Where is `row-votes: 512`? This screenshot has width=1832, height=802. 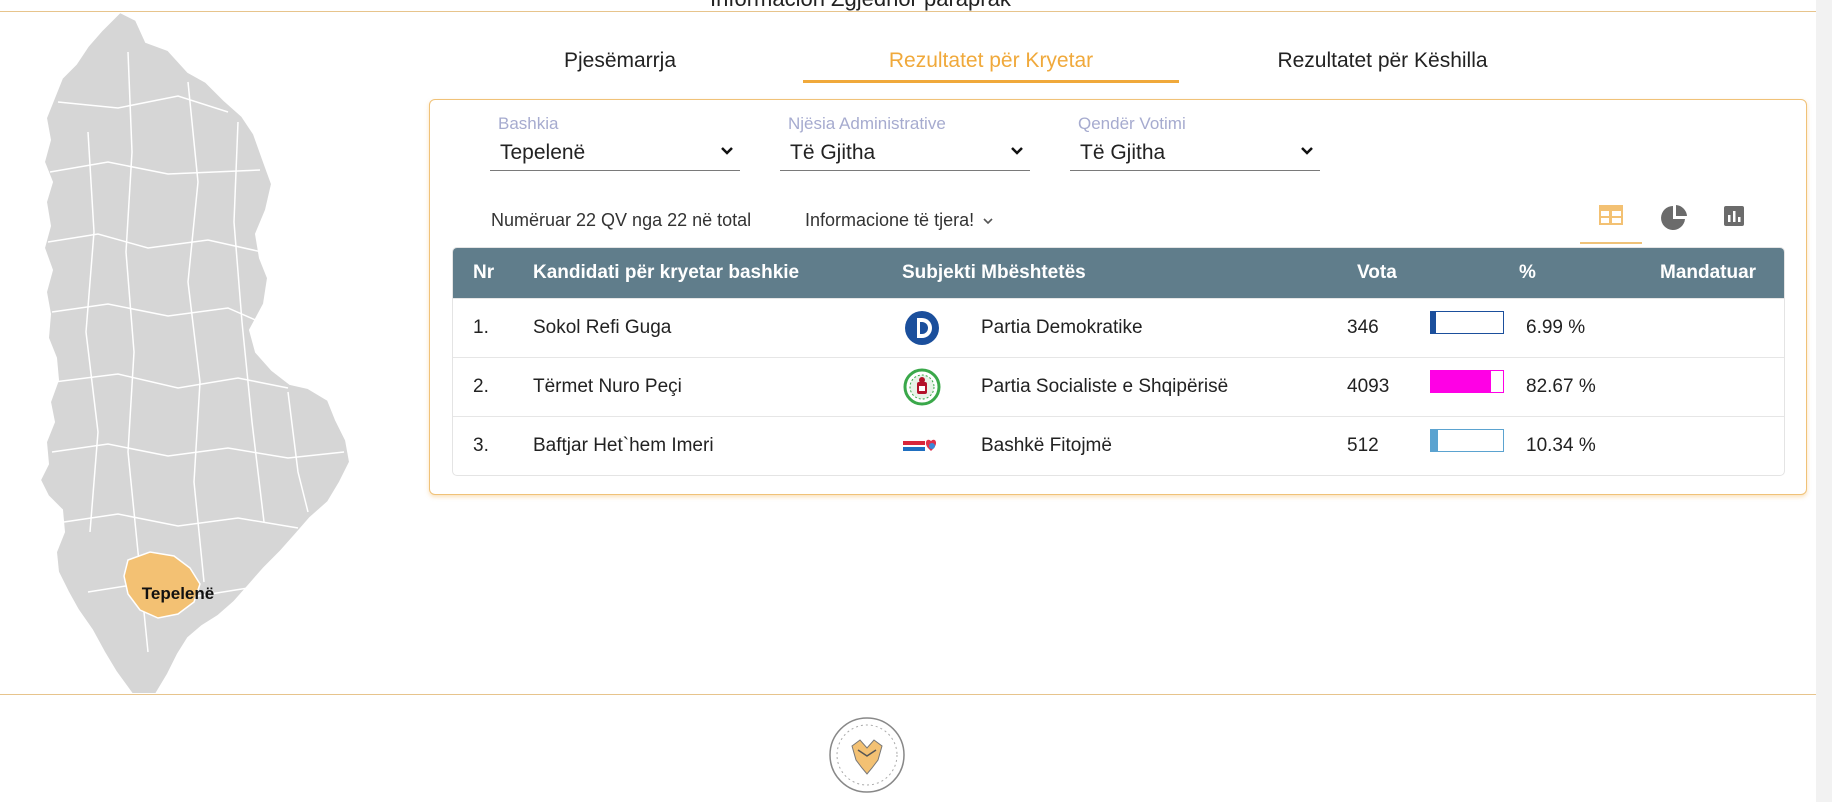
row-votes: 512 is located at coordinates (1363, 445).